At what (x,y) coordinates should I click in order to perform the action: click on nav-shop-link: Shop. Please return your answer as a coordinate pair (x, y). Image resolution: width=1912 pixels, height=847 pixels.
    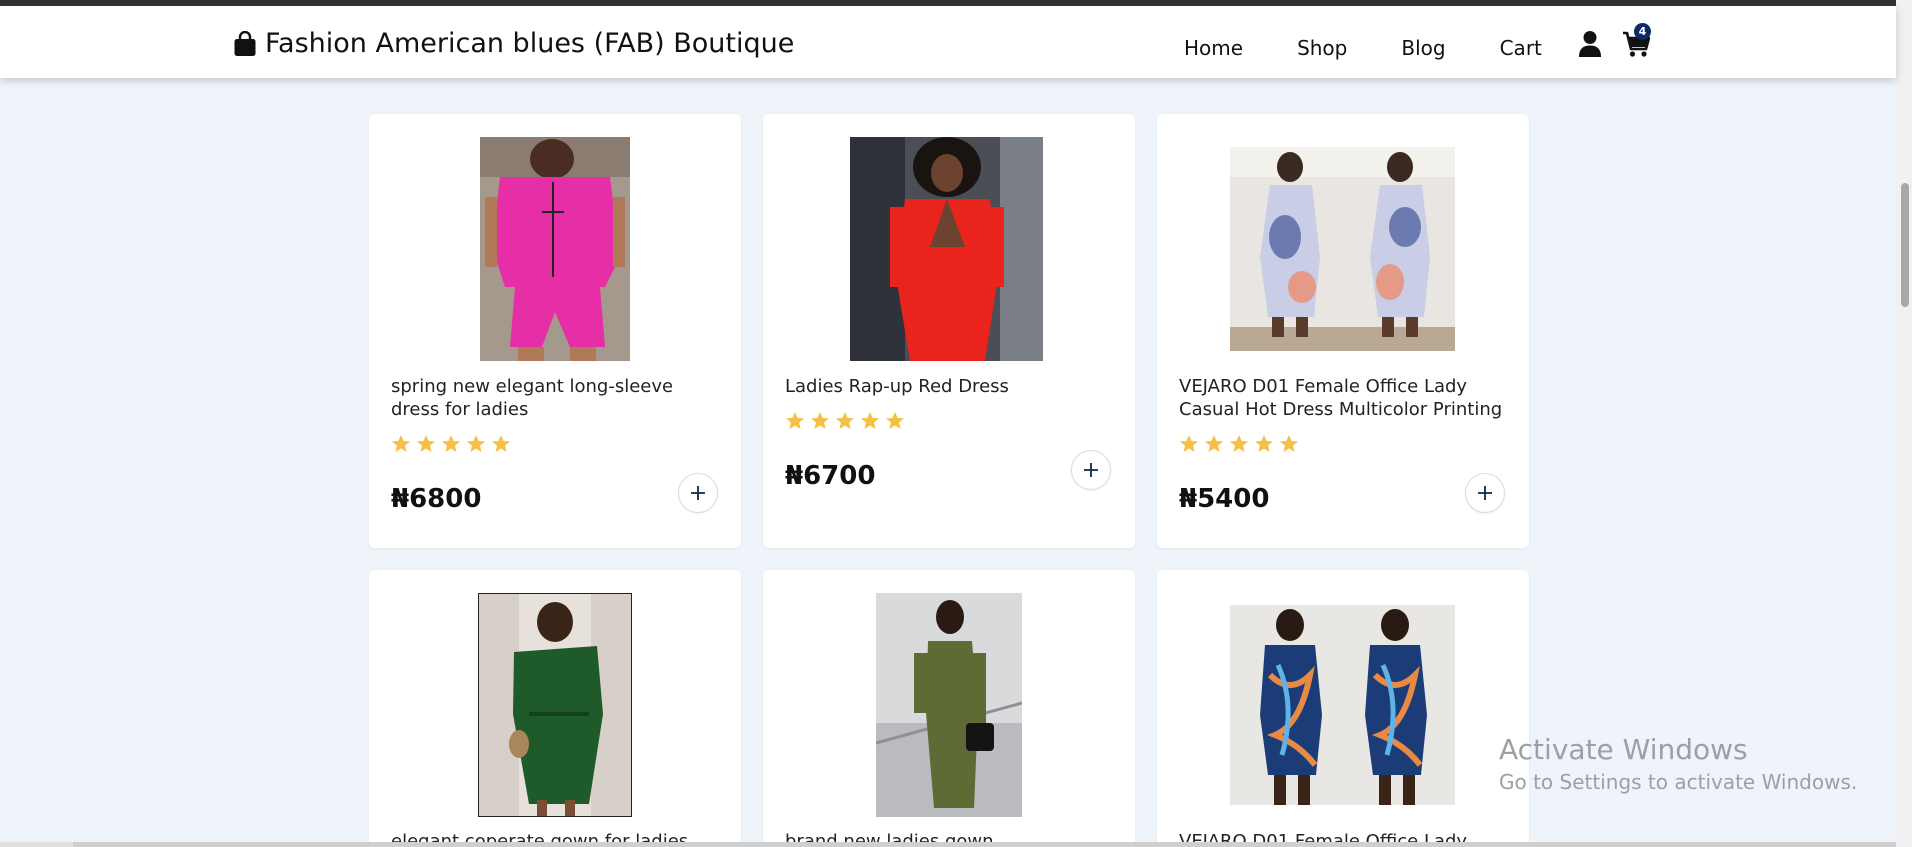
    Looking at the image, I should click on (1322, 48).